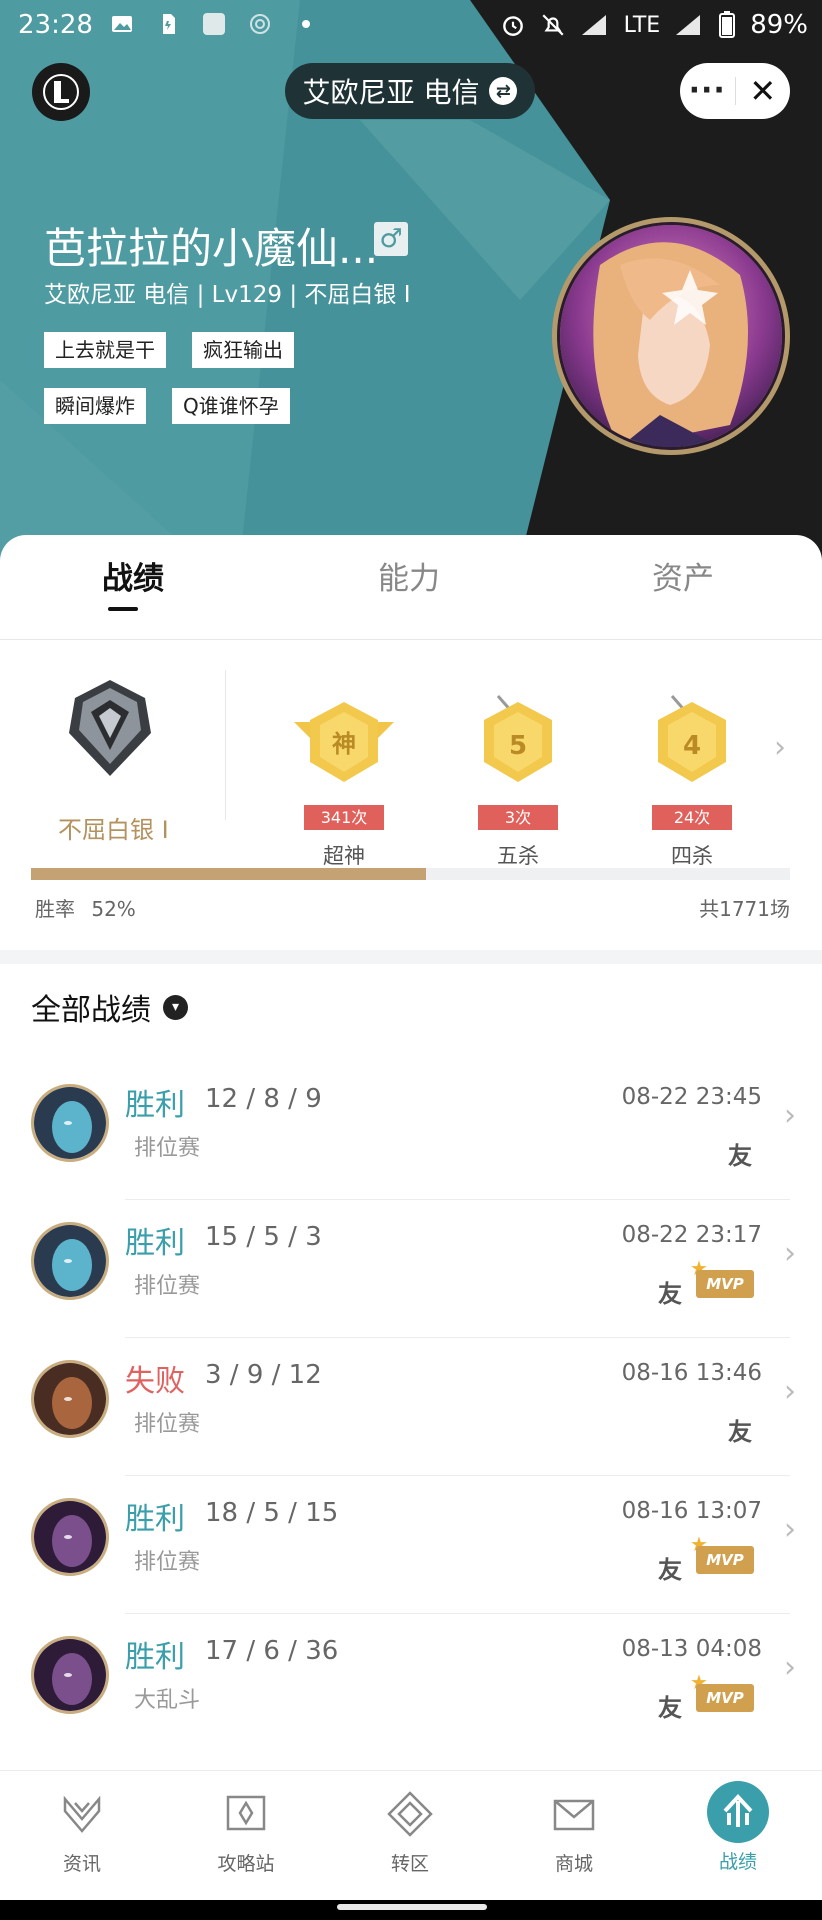 This screenshot has height=1920, width=822. Describe the element at coordinates (691, 1235) in the screenshot. I see `match-time: 08-22 23:17` at that location.